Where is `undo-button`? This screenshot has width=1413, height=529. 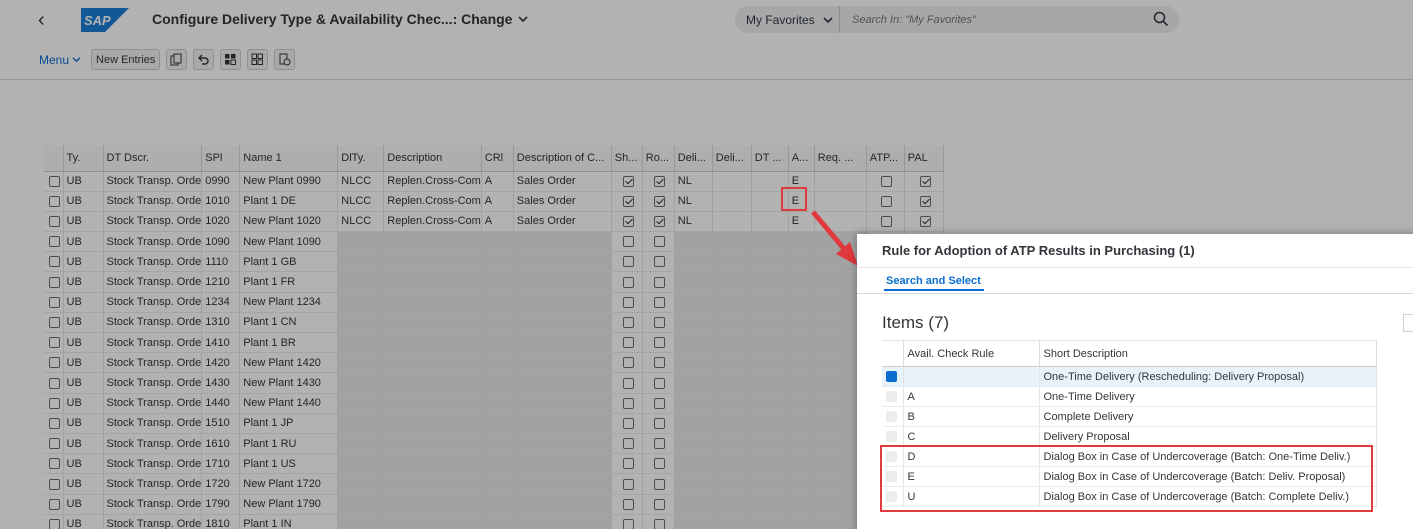
undo-button is located at coordinates (204, 59).